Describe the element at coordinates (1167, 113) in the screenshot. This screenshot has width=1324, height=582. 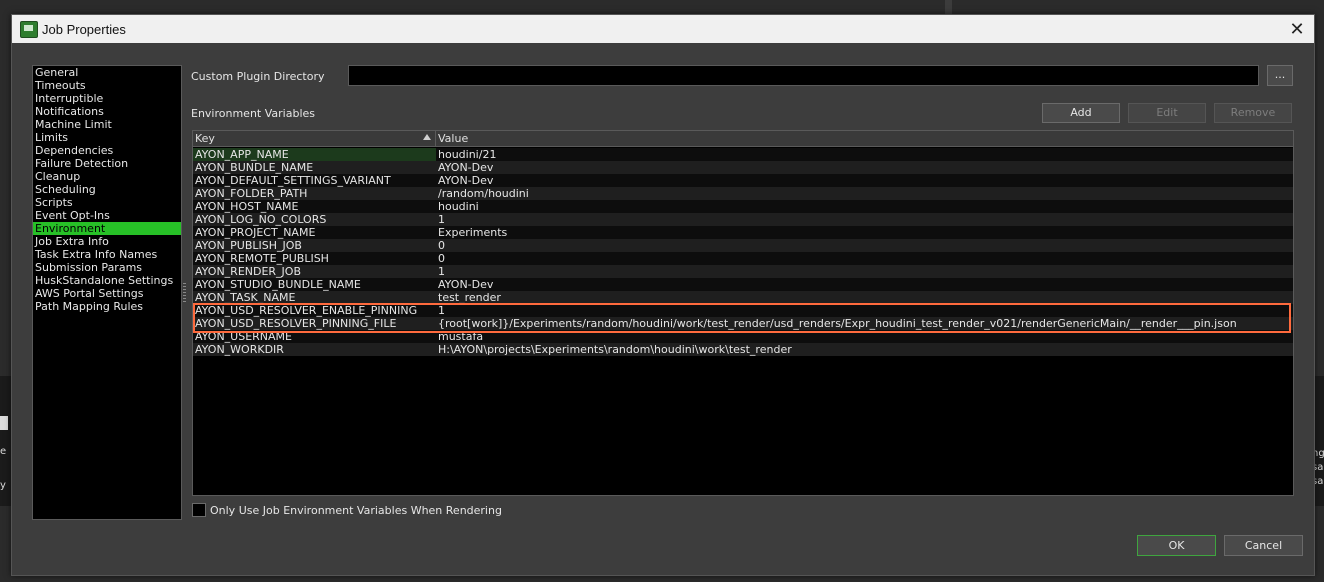
I see `edit-button: Edit` at that location.